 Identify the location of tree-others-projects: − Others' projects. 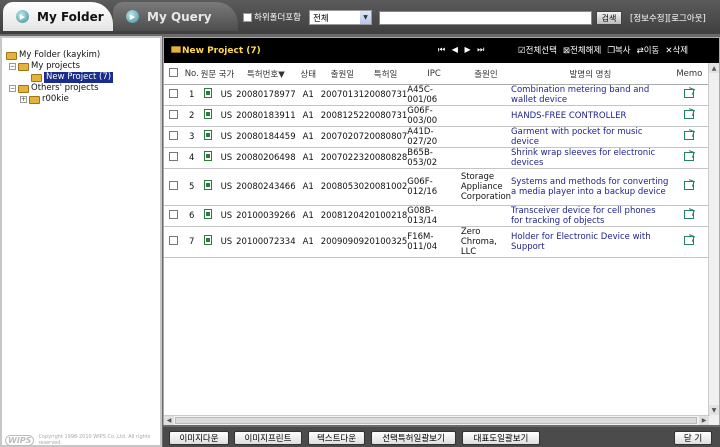
(59, 88).